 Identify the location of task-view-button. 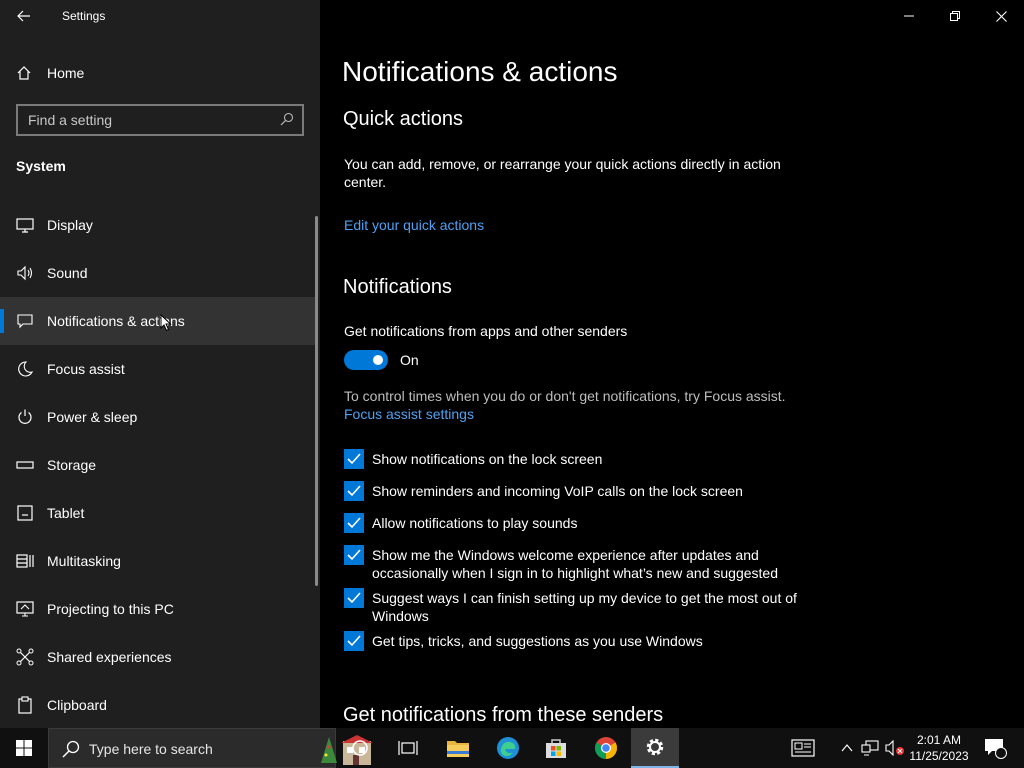
(408, 748).